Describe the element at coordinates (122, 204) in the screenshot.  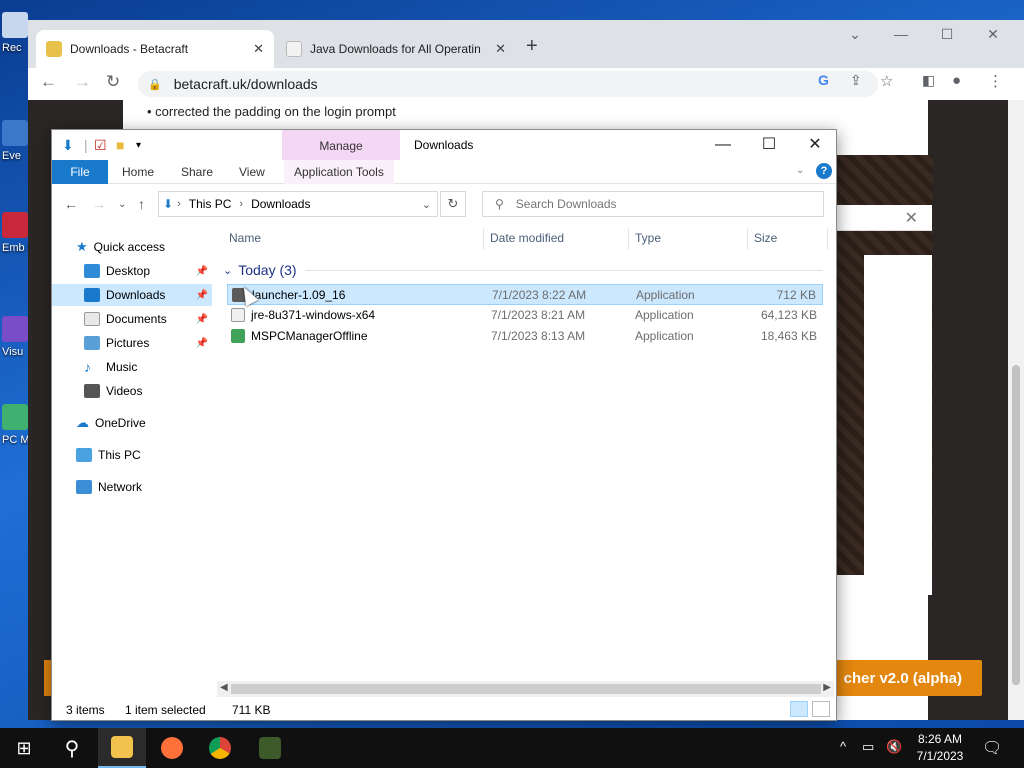
I see `recent-locations-icon: ⌄` at that location.